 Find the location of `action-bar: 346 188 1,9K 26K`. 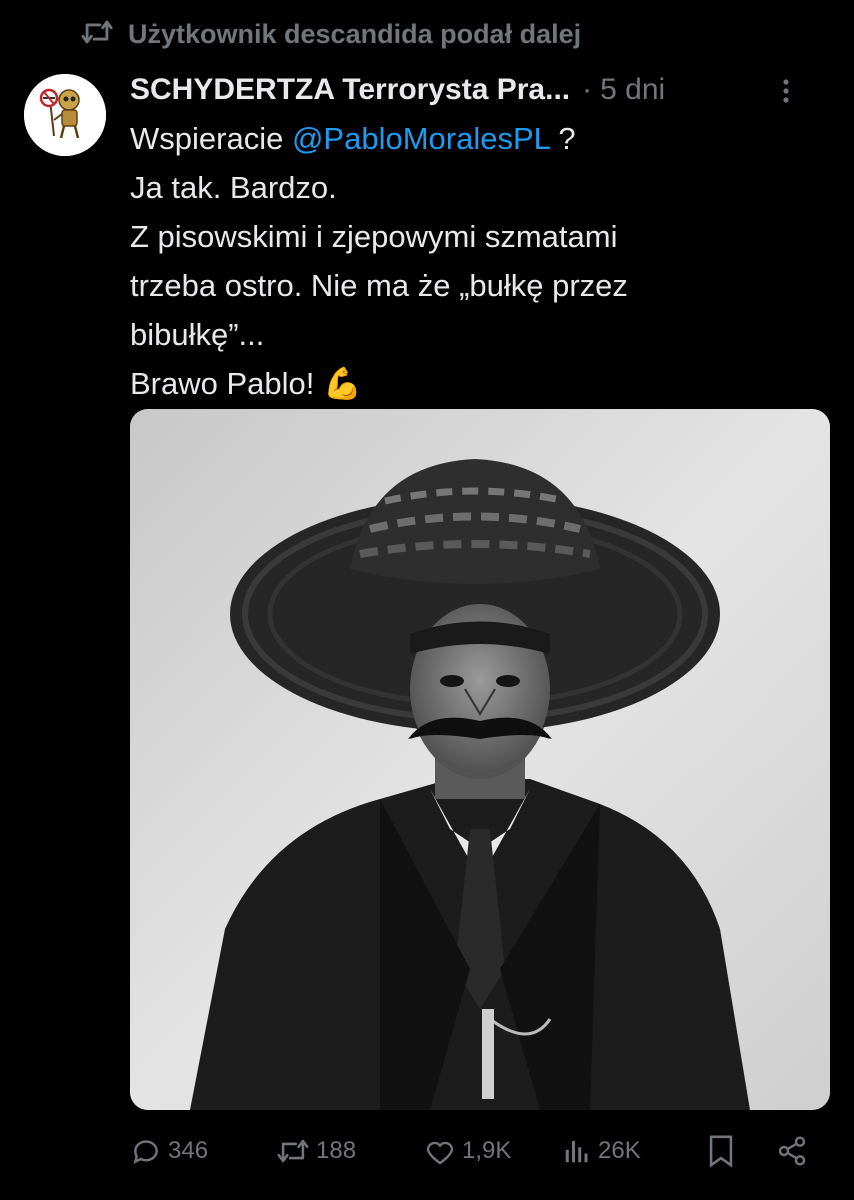

action-bar: 346 188 1,9K 26K is located at coordinates (480, 1151).